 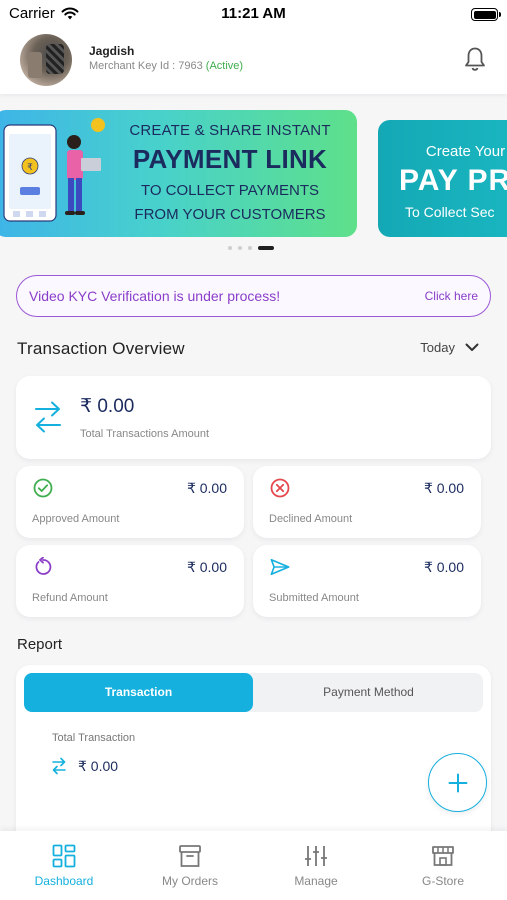 What do you see at coordinates (451, 296) in the screenshot?
I see `kyc-click-here-link: Click here` at bounding box center [451, 296].